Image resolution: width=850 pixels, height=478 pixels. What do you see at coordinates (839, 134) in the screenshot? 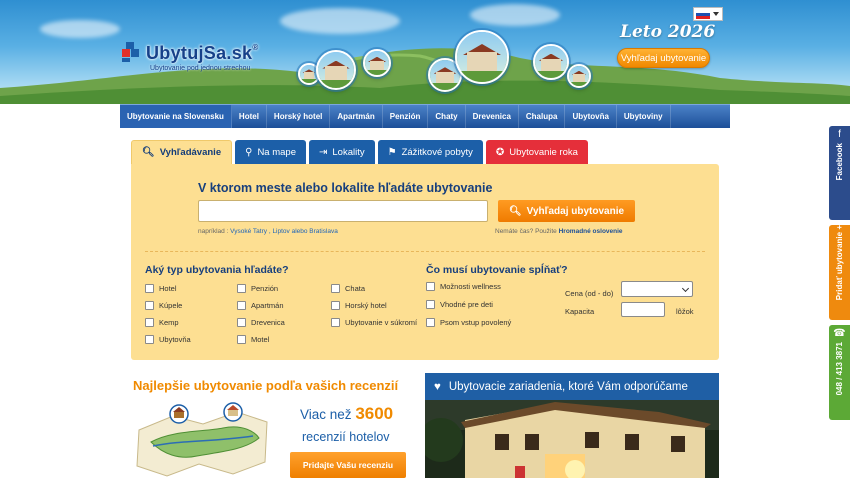
I see `facebook-icon: f` at bounding box center [839, 134].